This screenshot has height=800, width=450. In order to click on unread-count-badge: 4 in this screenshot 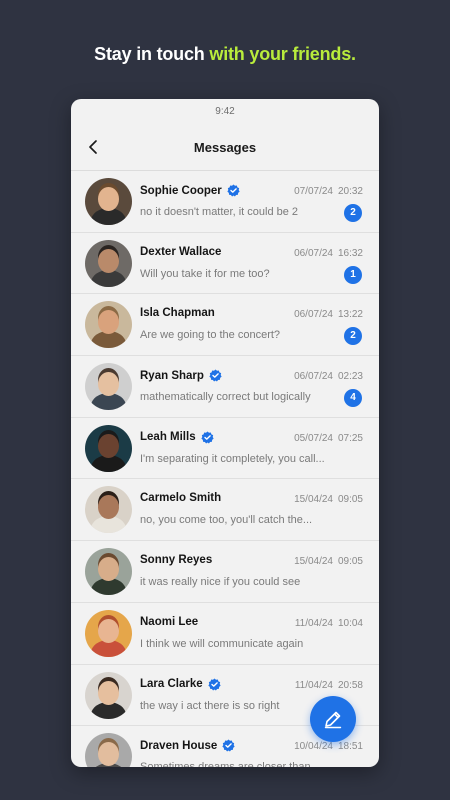, I will do `click(353, 398)`.